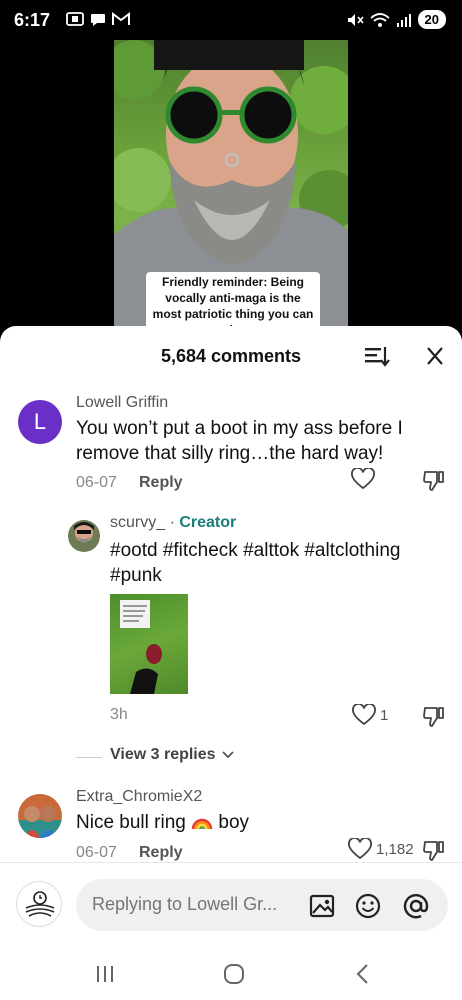  I want to click on comment-input-container, so click(262, 905).